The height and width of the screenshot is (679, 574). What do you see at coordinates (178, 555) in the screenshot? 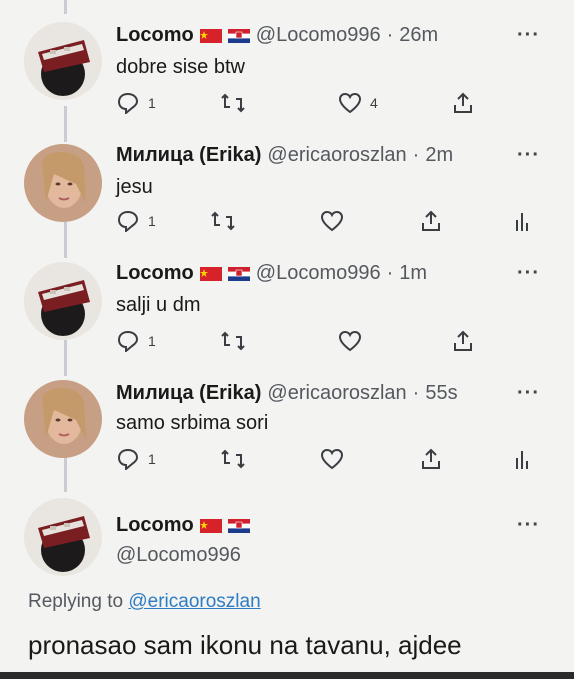
I see `handle: @Locomo996` at bounding box center [178, 555].